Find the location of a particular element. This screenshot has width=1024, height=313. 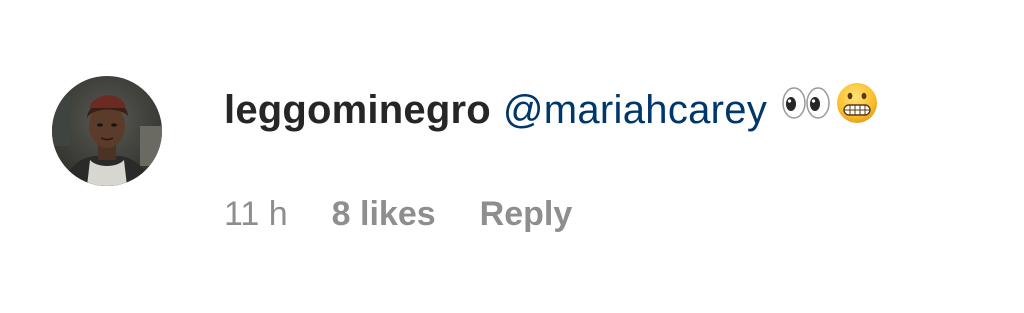

avatar is located at coordinates (107, 131).